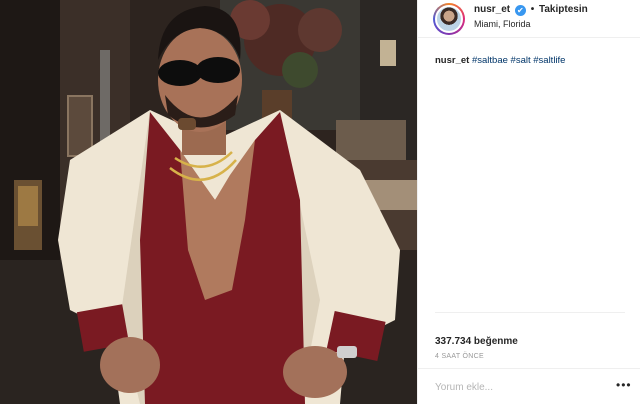  What do you see at coordinates (459, 356) in the screenshot?
I see `post-timestamp: 4 SAAT ÖNCE` at bounding box center [459, 356].